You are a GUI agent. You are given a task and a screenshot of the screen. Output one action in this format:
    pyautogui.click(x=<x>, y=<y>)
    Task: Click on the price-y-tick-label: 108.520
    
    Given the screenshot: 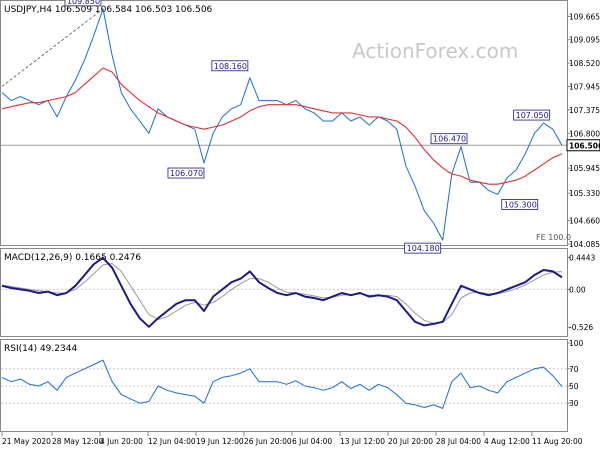 What is the action you would take?
    pyautogui.click(x=584, y=63)
    